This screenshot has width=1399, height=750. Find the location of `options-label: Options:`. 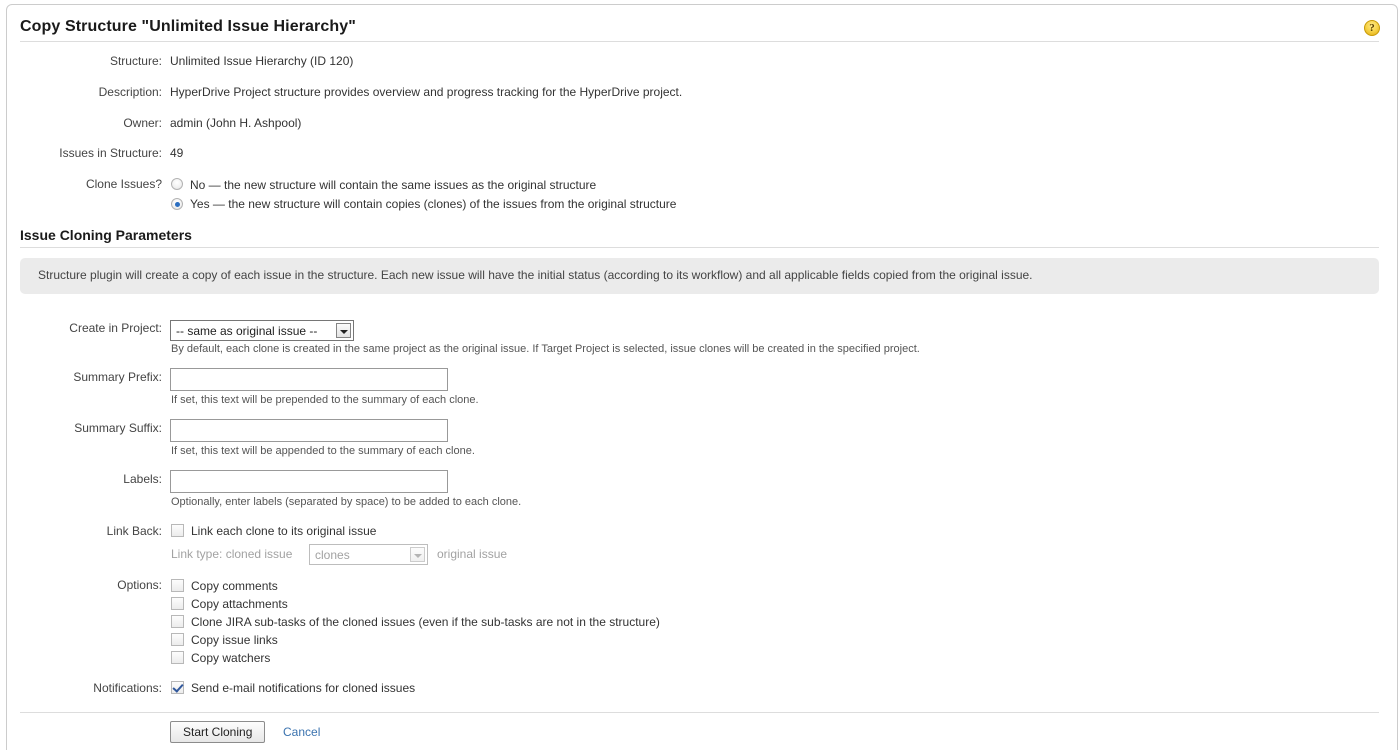

options-label: Options: is located at coordinates (139, 585).